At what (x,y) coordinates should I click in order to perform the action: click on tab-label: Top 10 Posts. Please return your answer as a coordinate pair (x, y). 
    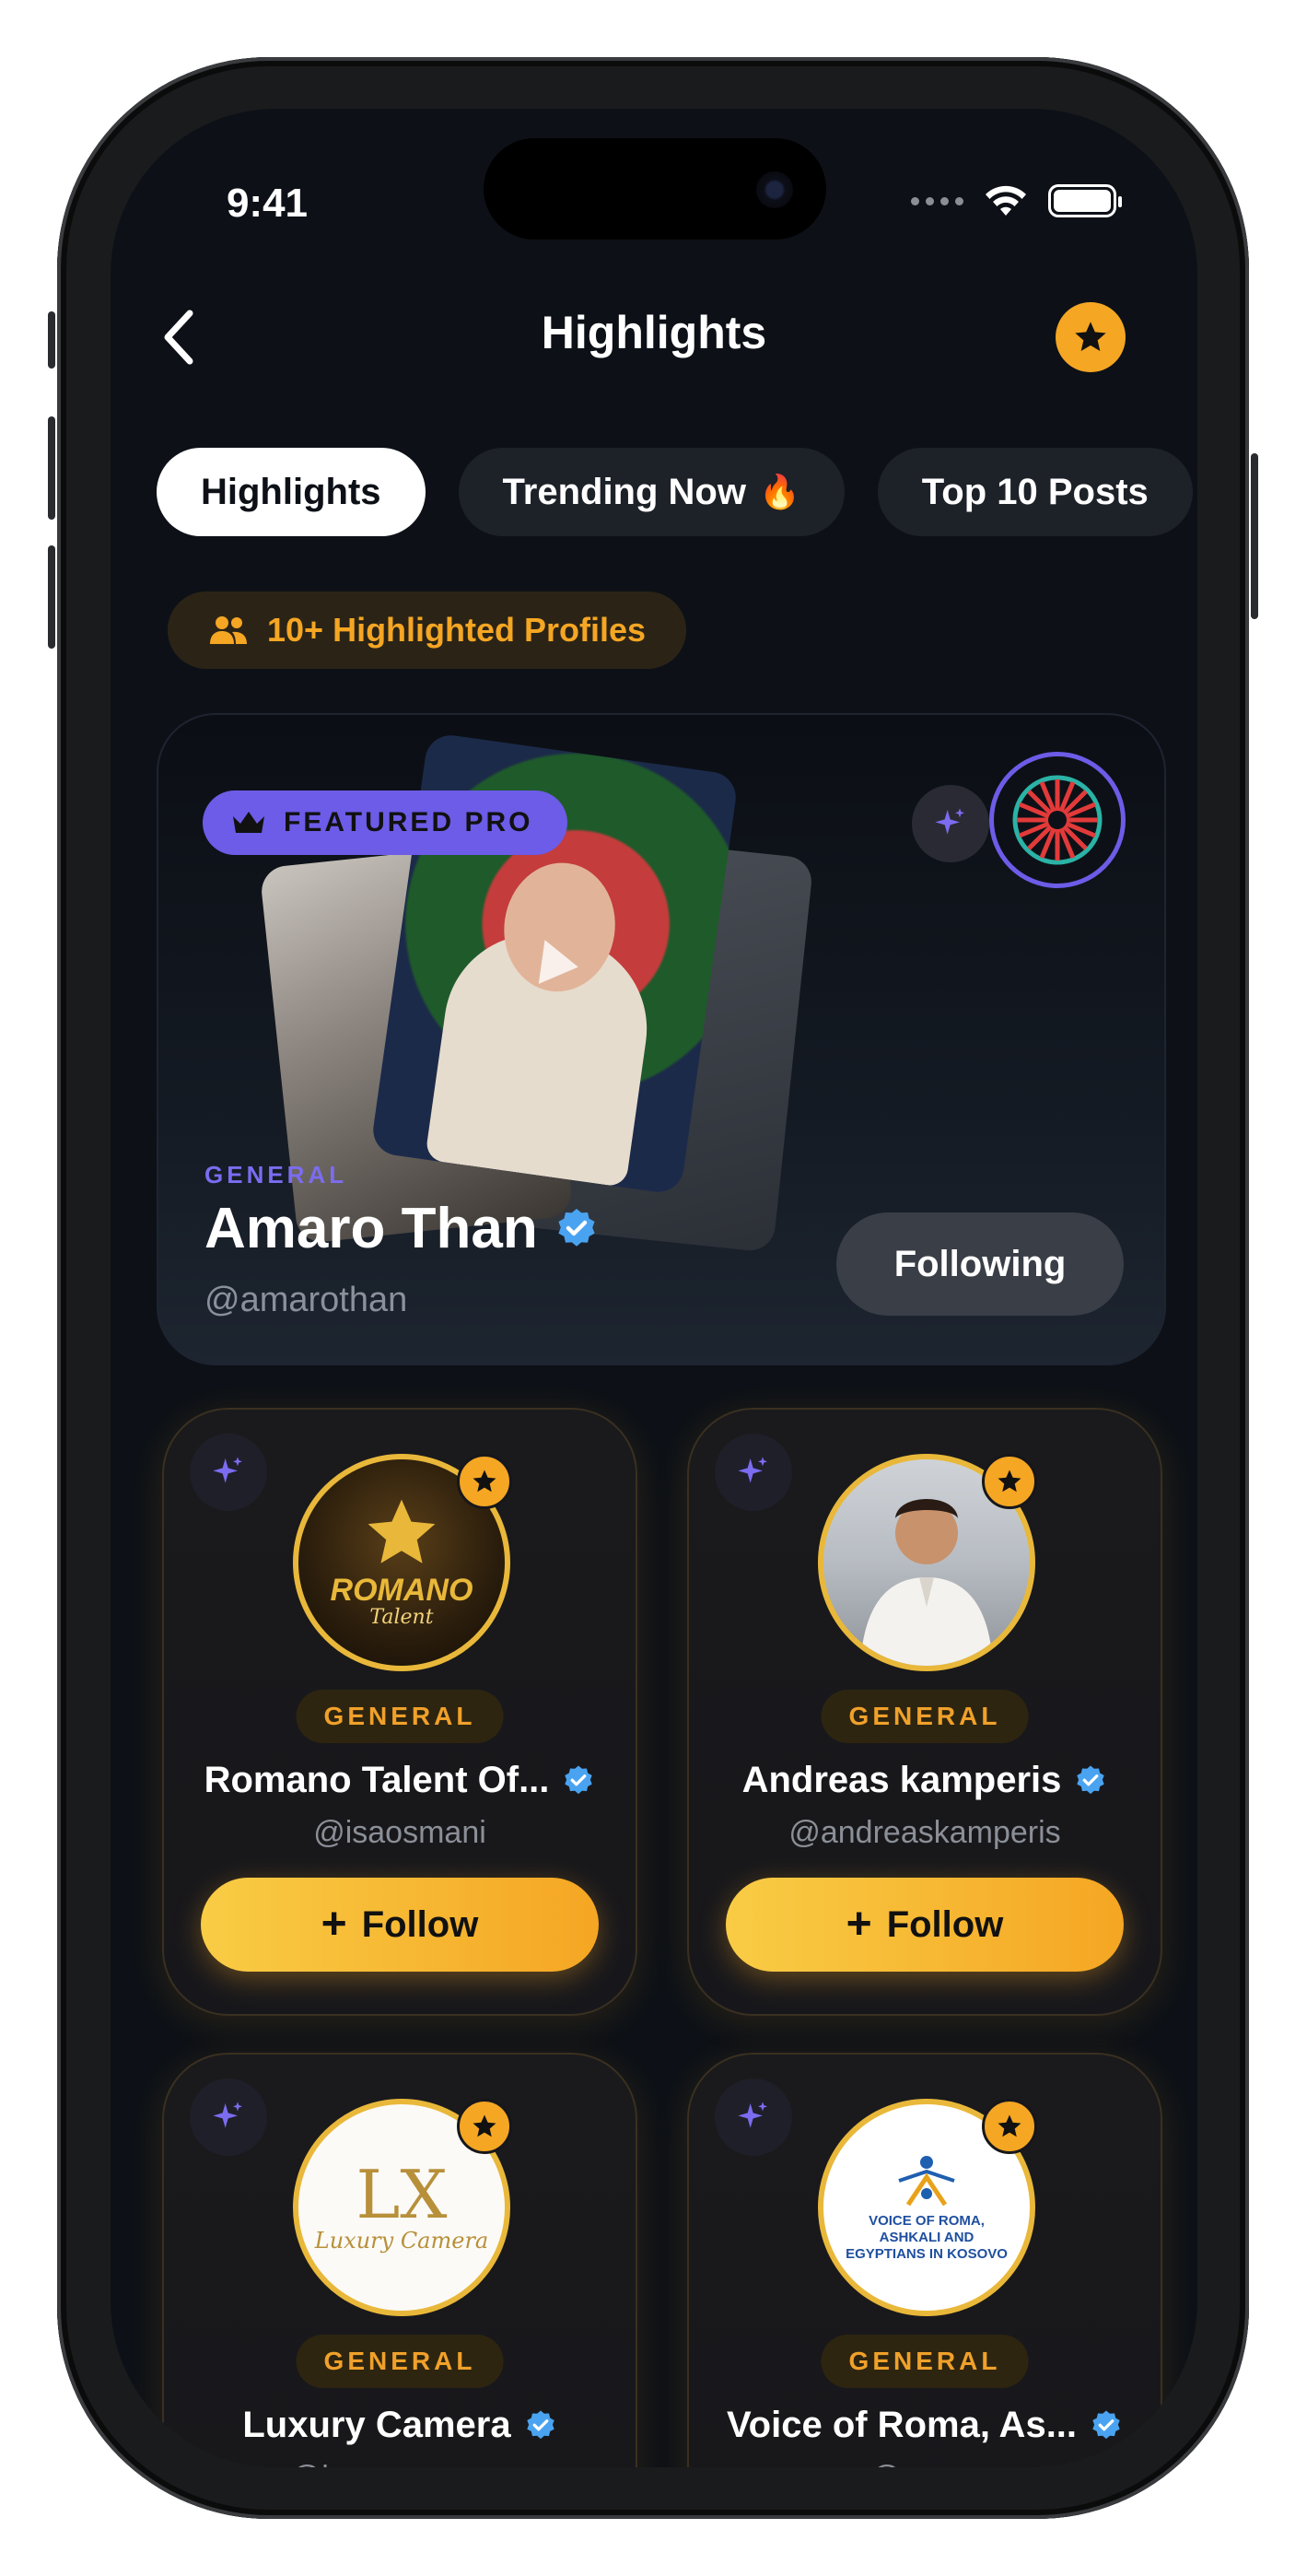
    Looking at the image, I should click on (1035, 491).